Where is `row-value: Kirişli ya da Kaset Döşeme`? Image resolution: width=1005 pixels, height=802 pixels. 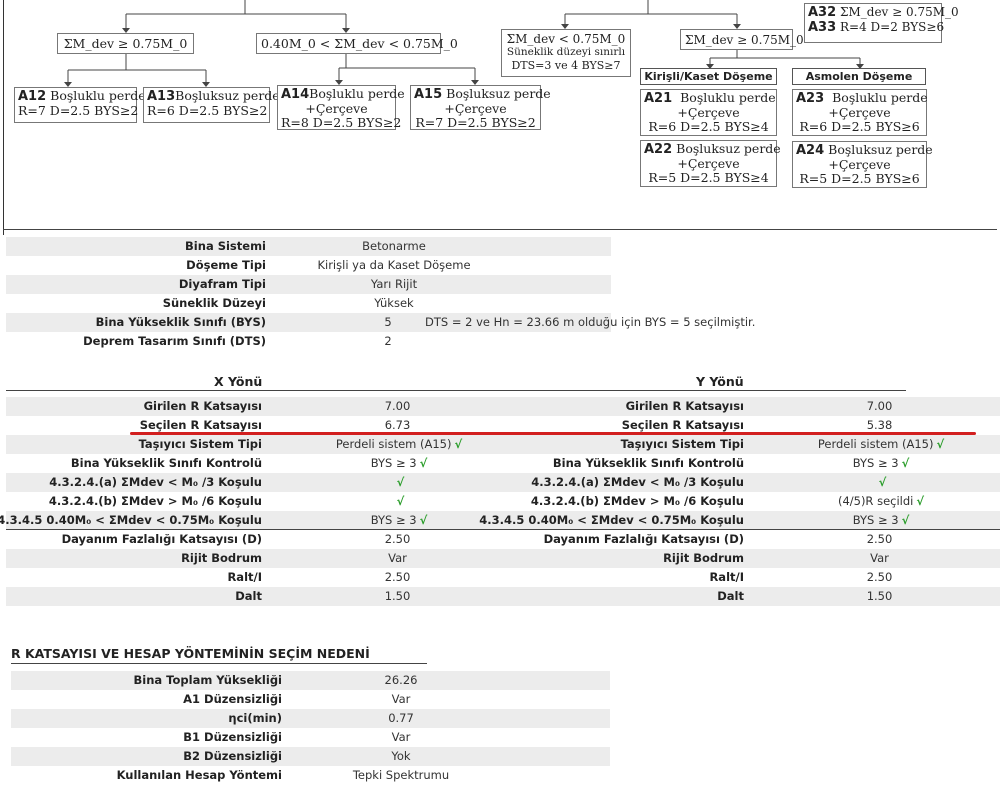
row-value: Kirişli ya da Kaset Döşeme is located at coordinates (394, 265).